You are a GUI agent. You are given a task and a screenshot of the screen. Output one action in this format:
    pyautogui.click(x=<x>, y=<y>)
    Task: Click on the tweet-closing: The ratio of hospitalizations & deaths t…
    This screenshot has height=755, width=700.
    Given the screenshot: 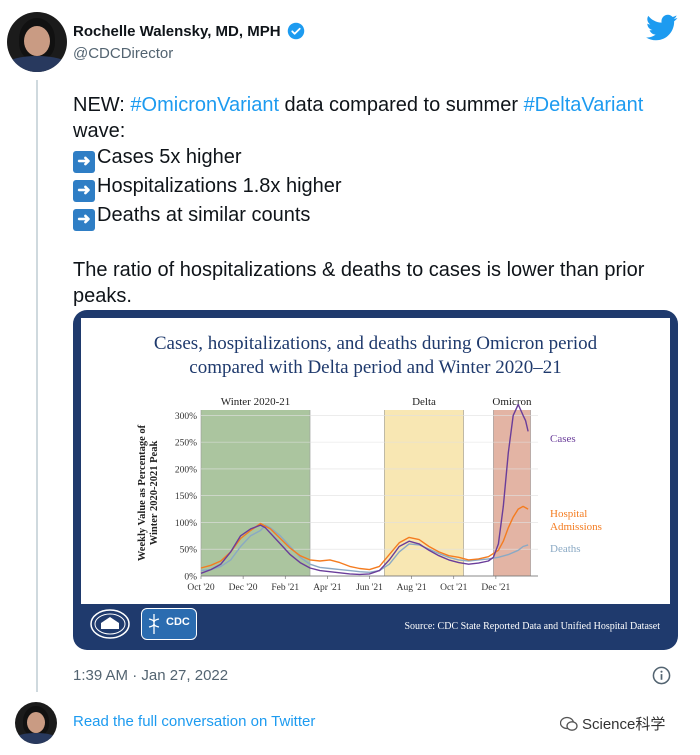 What is the action you would take?
    pyautogui.click(x=359, y=283)
    